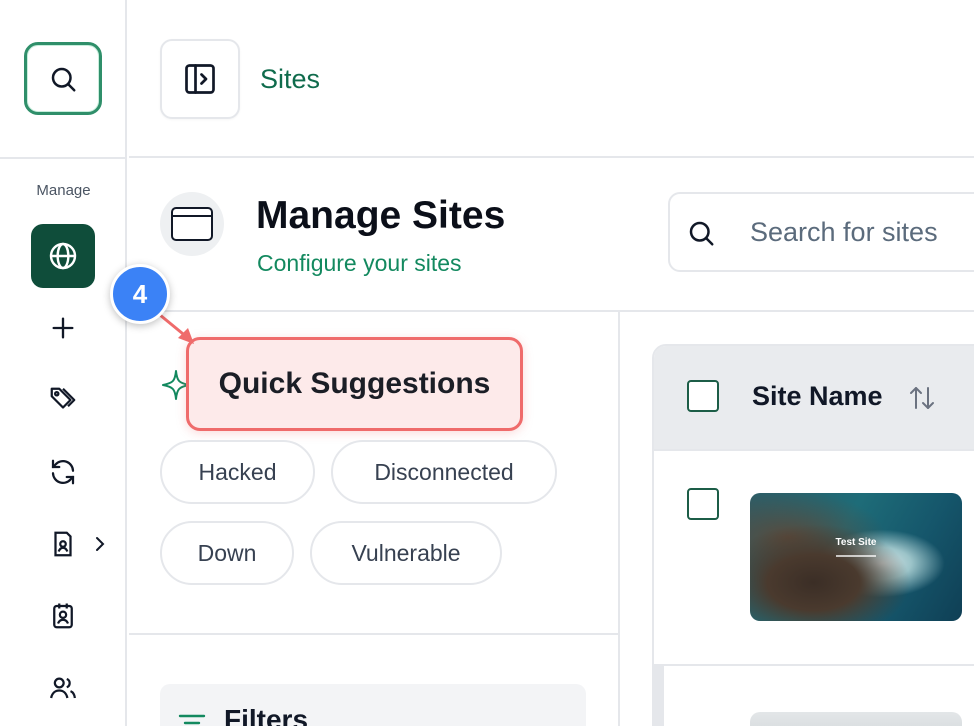 The image size is (974, 726). I want to click on toggle-sidebar-button, so click(200, 79).